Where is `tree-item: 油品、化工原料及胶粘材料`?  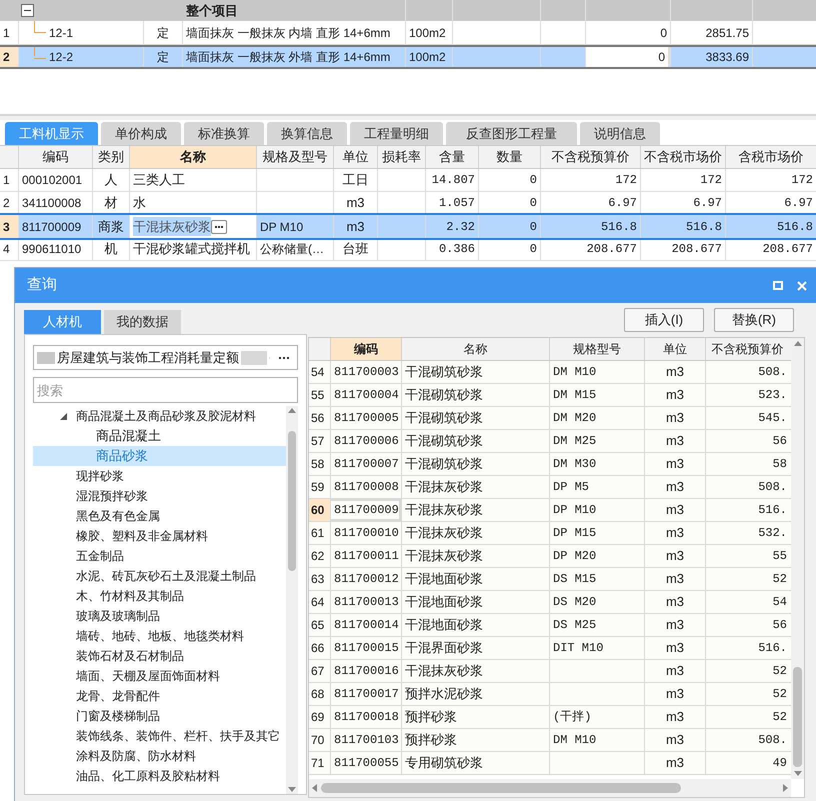 tree-item: 油品、化工原料及胶粘材料 is located at coordinates (159, 776).